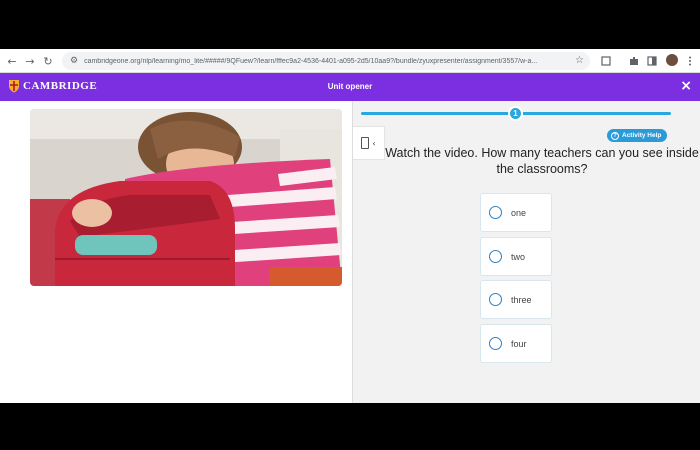 The height and width of the screenshot is (450, 700). I want to click on answer-option-label: one, so click(519, 212).